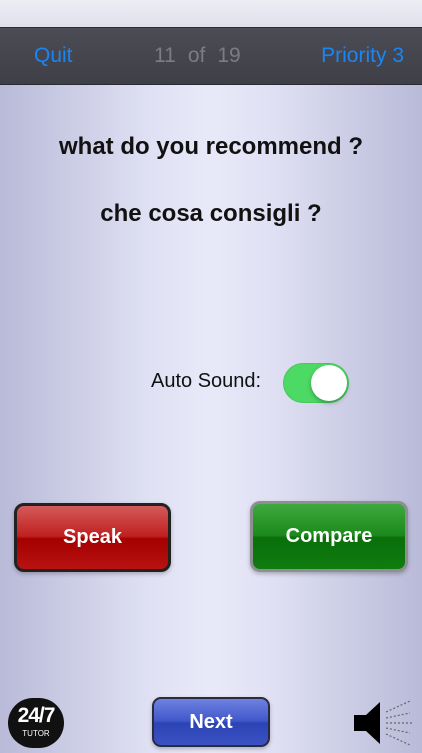  Describe the element at coordinates (329, 383) in the screenshot. I see `toggle-knob` at that location.